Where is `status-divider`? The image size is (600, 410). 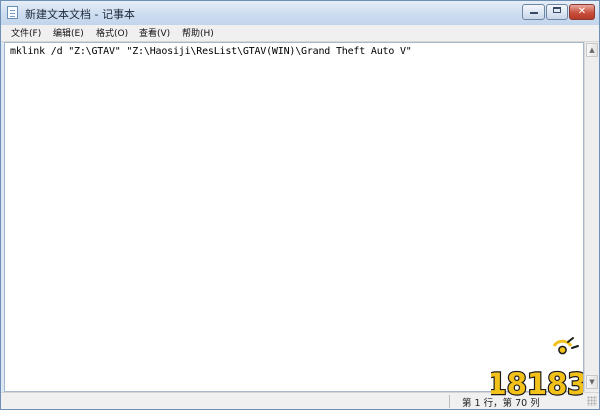 status-divider is located at coordinates (449, 401).